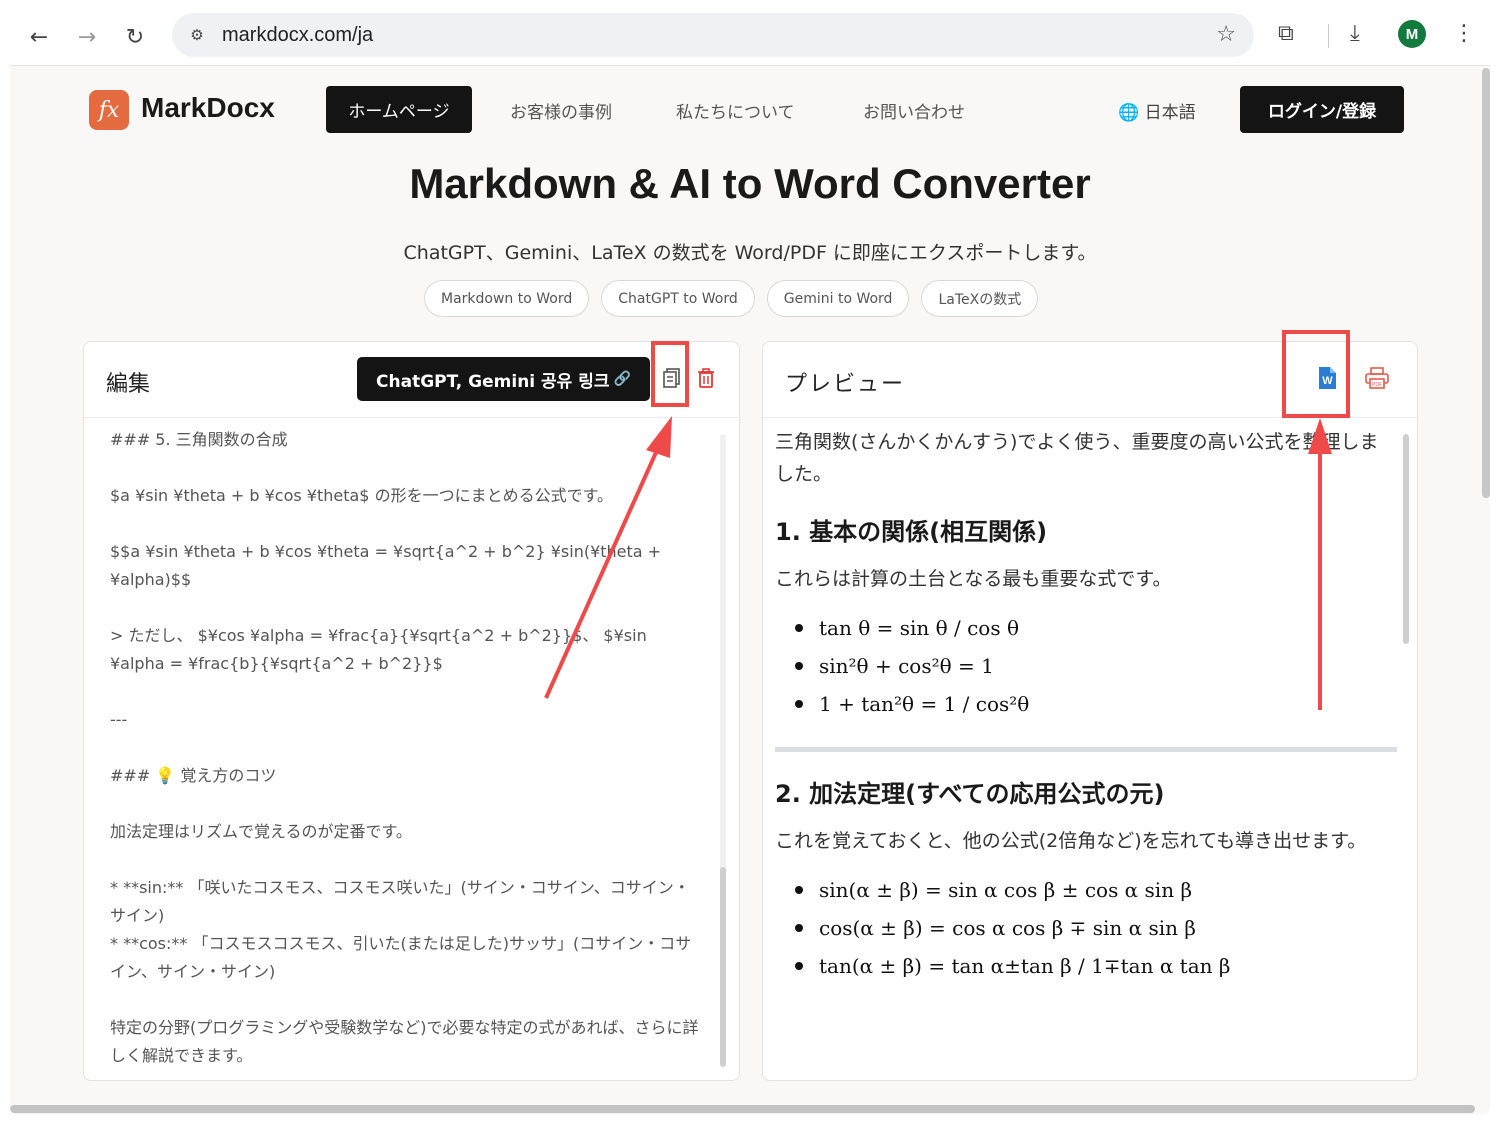 This screenshot has width=1500, height=1124. I want to click on formula-item: cos(α ± β) = cos α cos β ∓ sin α sin β, so click(1096, 928).